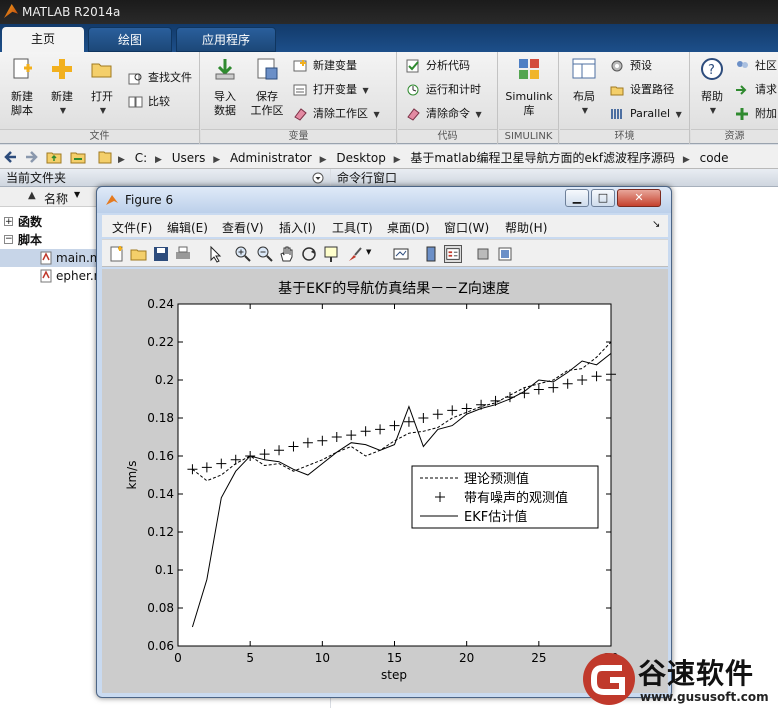  What do you see at coordinates (265, 254) in the screenshot?
I see `zoom-out-icon` at bounding box center [265, 254].